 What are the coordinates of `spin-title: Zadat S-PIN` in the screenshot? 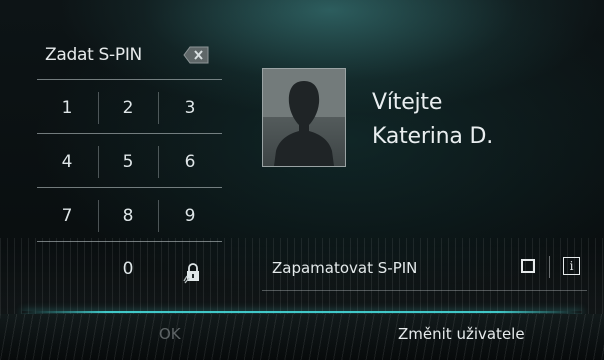 It's located at (93, 55).